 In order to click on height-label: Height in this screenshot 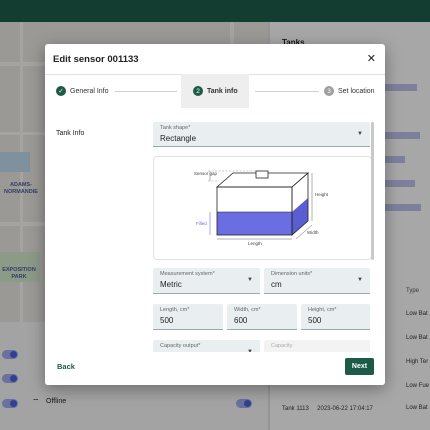, I will do `click(322, 194)`.